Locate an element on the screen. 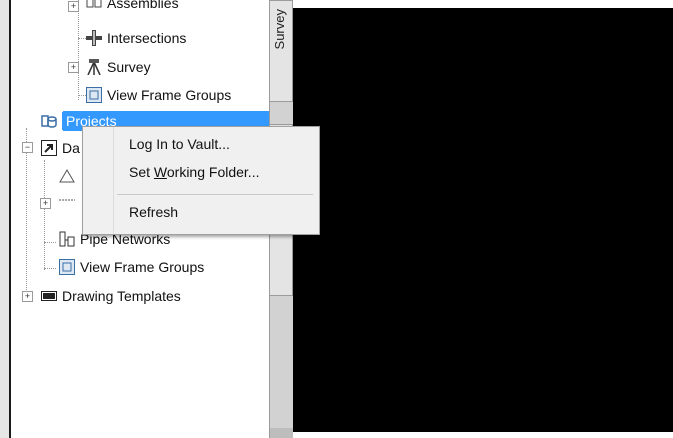 The height and width of the screenshot is (438, 673). tree-item-view-frame-groups-2: View Frame Groups is located at coordinates (131, 267).